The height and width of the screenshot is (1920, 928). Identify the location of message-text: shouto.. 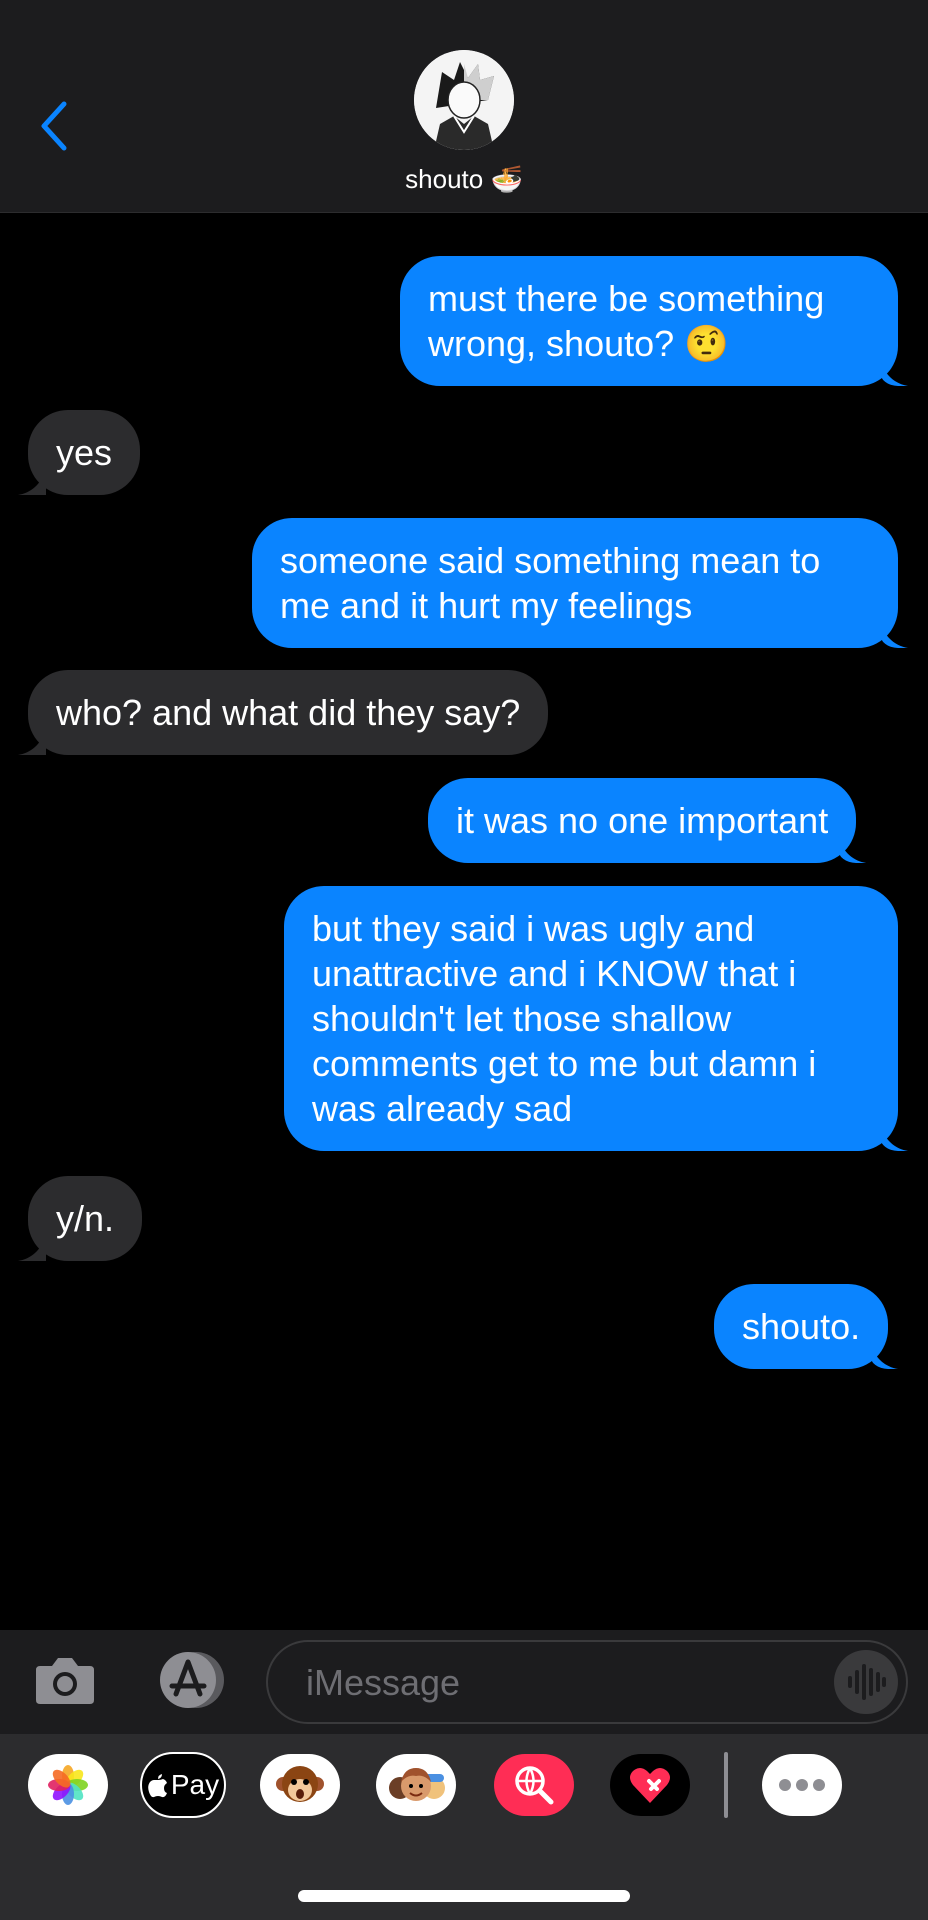
(801, 1326).